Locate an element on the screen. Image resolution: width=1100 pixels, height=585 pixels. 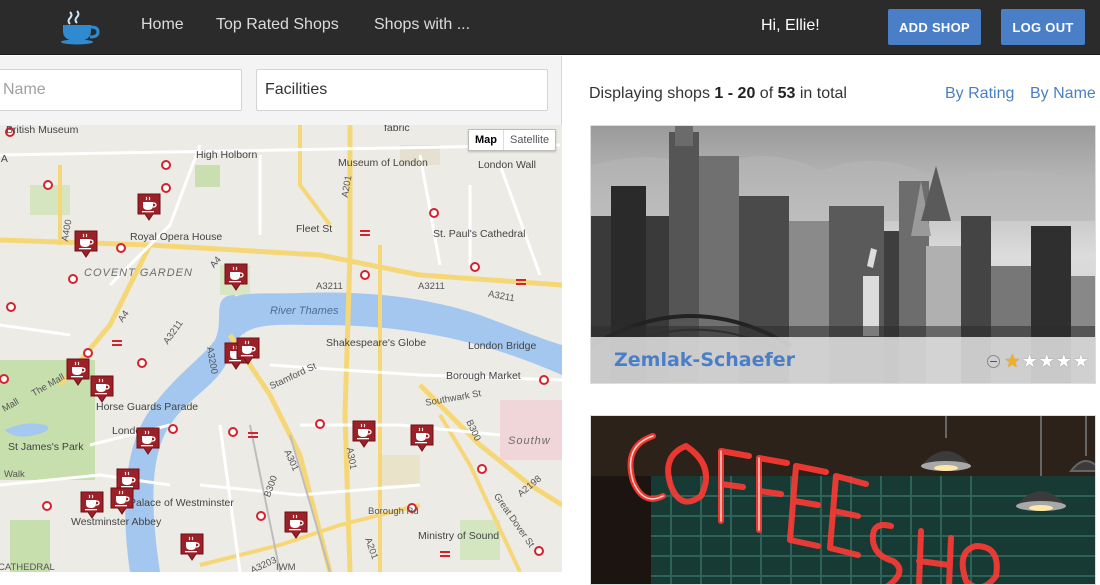
add-shop-button: ADD SHOP is located at coordinates (934, 27).